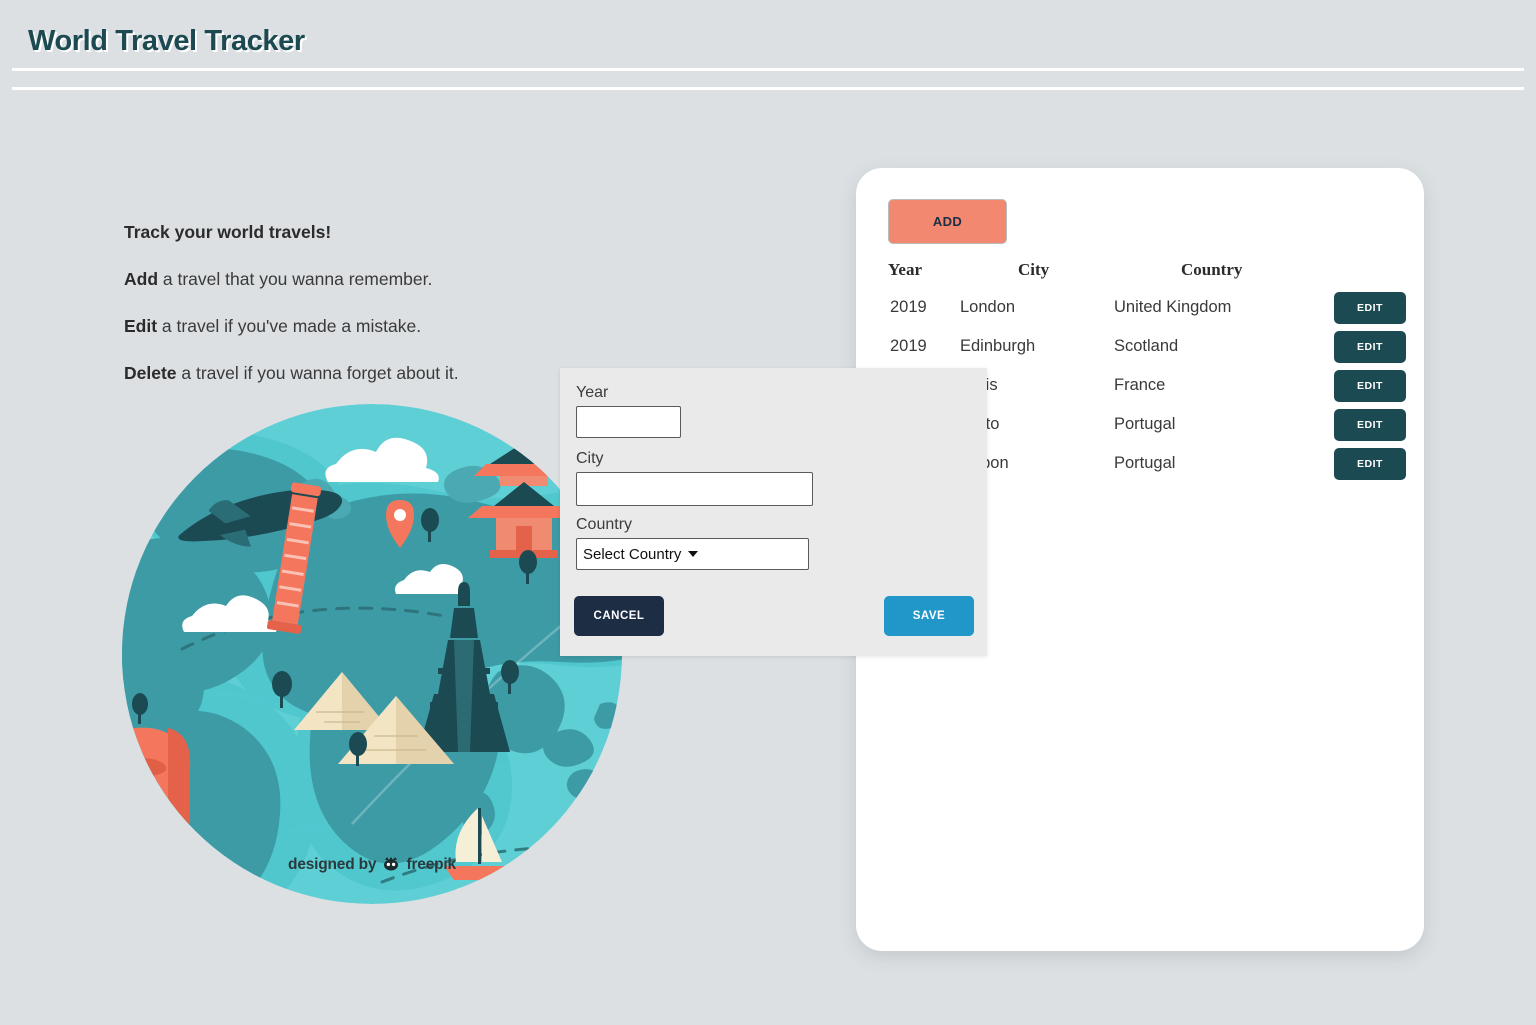 This screenshot has height=1025, width=1536. Describe the element at coordinates (1146, 346) in the screenshot. I see `cell-country: Scotland` at that location.